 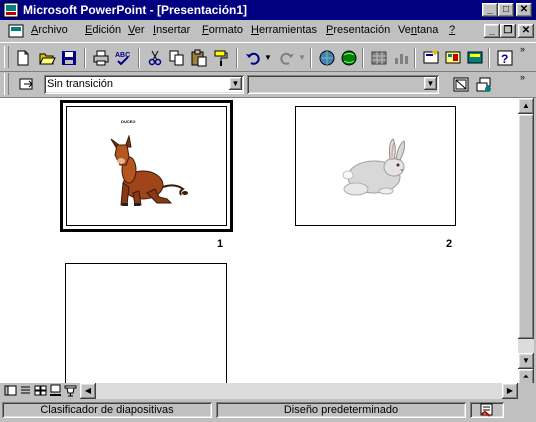 I want to click on close-button: ✕, so click(x=524, y=10).